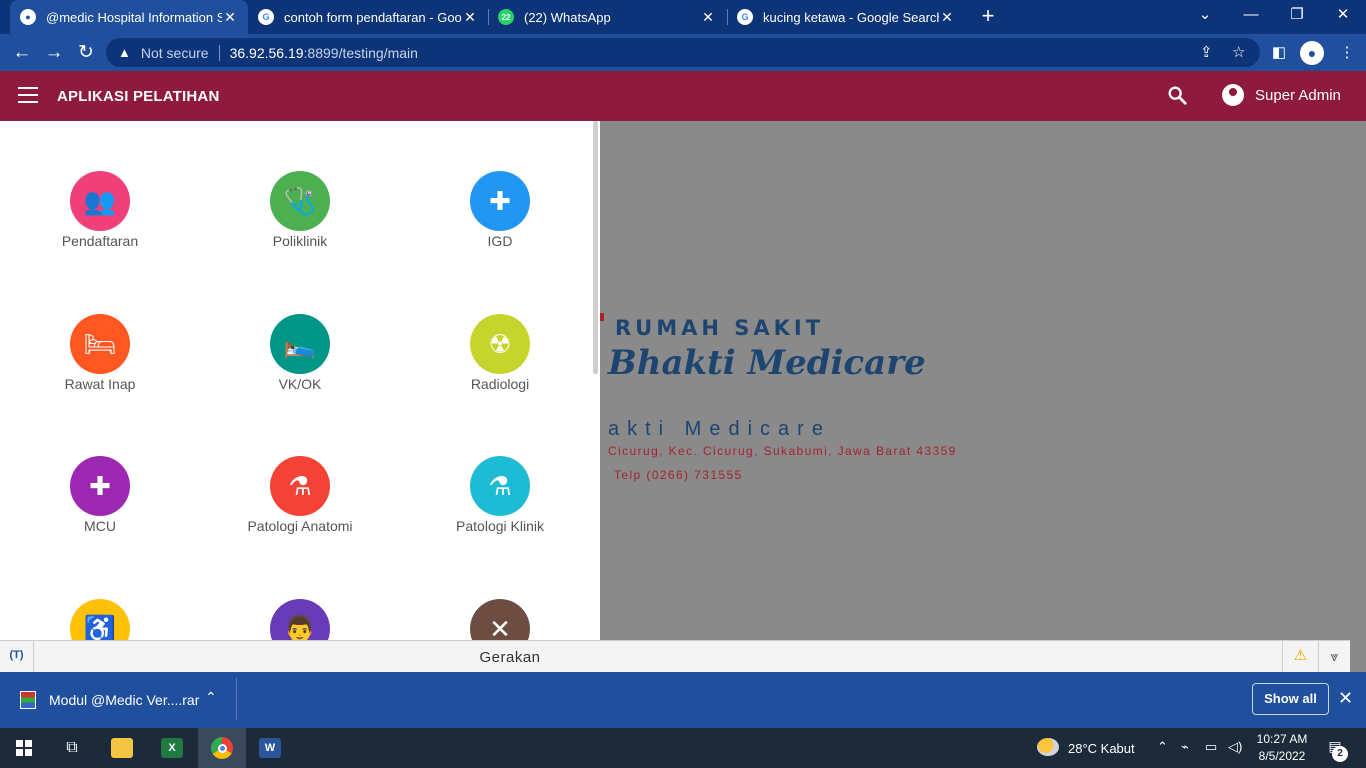 This screenshot has height=768, width=1366. I want to click on task-view-button: ⧉, so click(72, 748).